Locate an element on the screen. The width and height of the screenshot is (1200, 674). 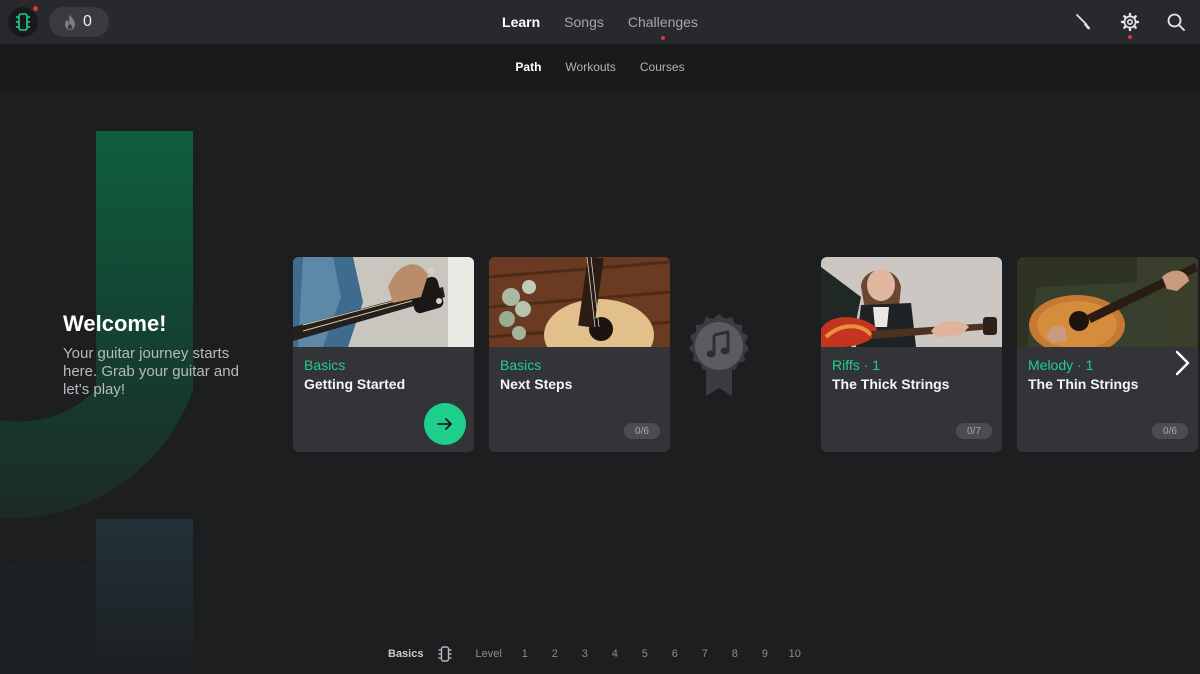
tab-challenges: Challenges is located at coordinates (662, 27).